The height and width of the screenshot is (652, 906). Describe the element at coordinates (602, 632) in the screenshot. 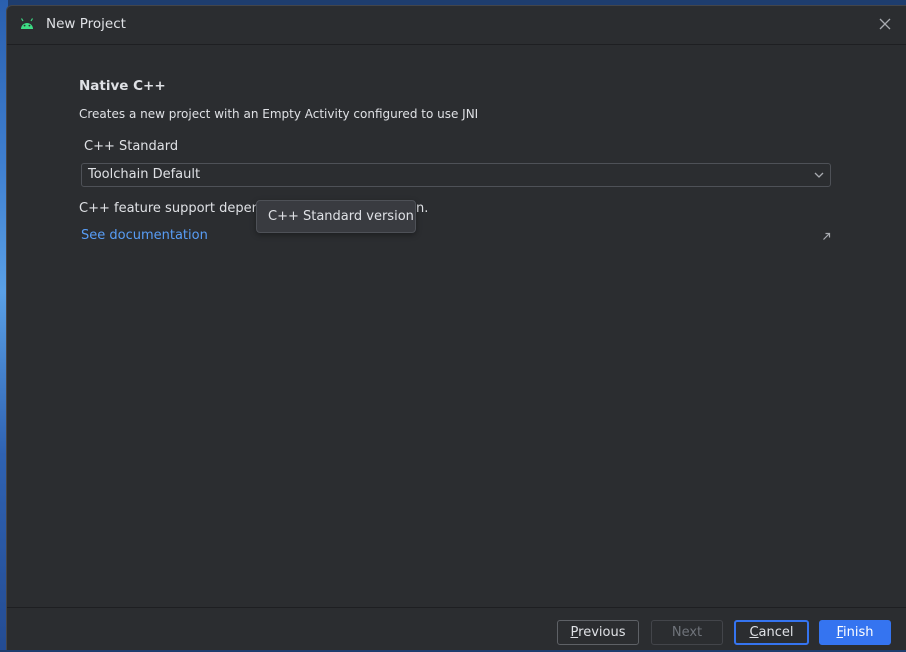

I see `previous-label: revious` at that location.